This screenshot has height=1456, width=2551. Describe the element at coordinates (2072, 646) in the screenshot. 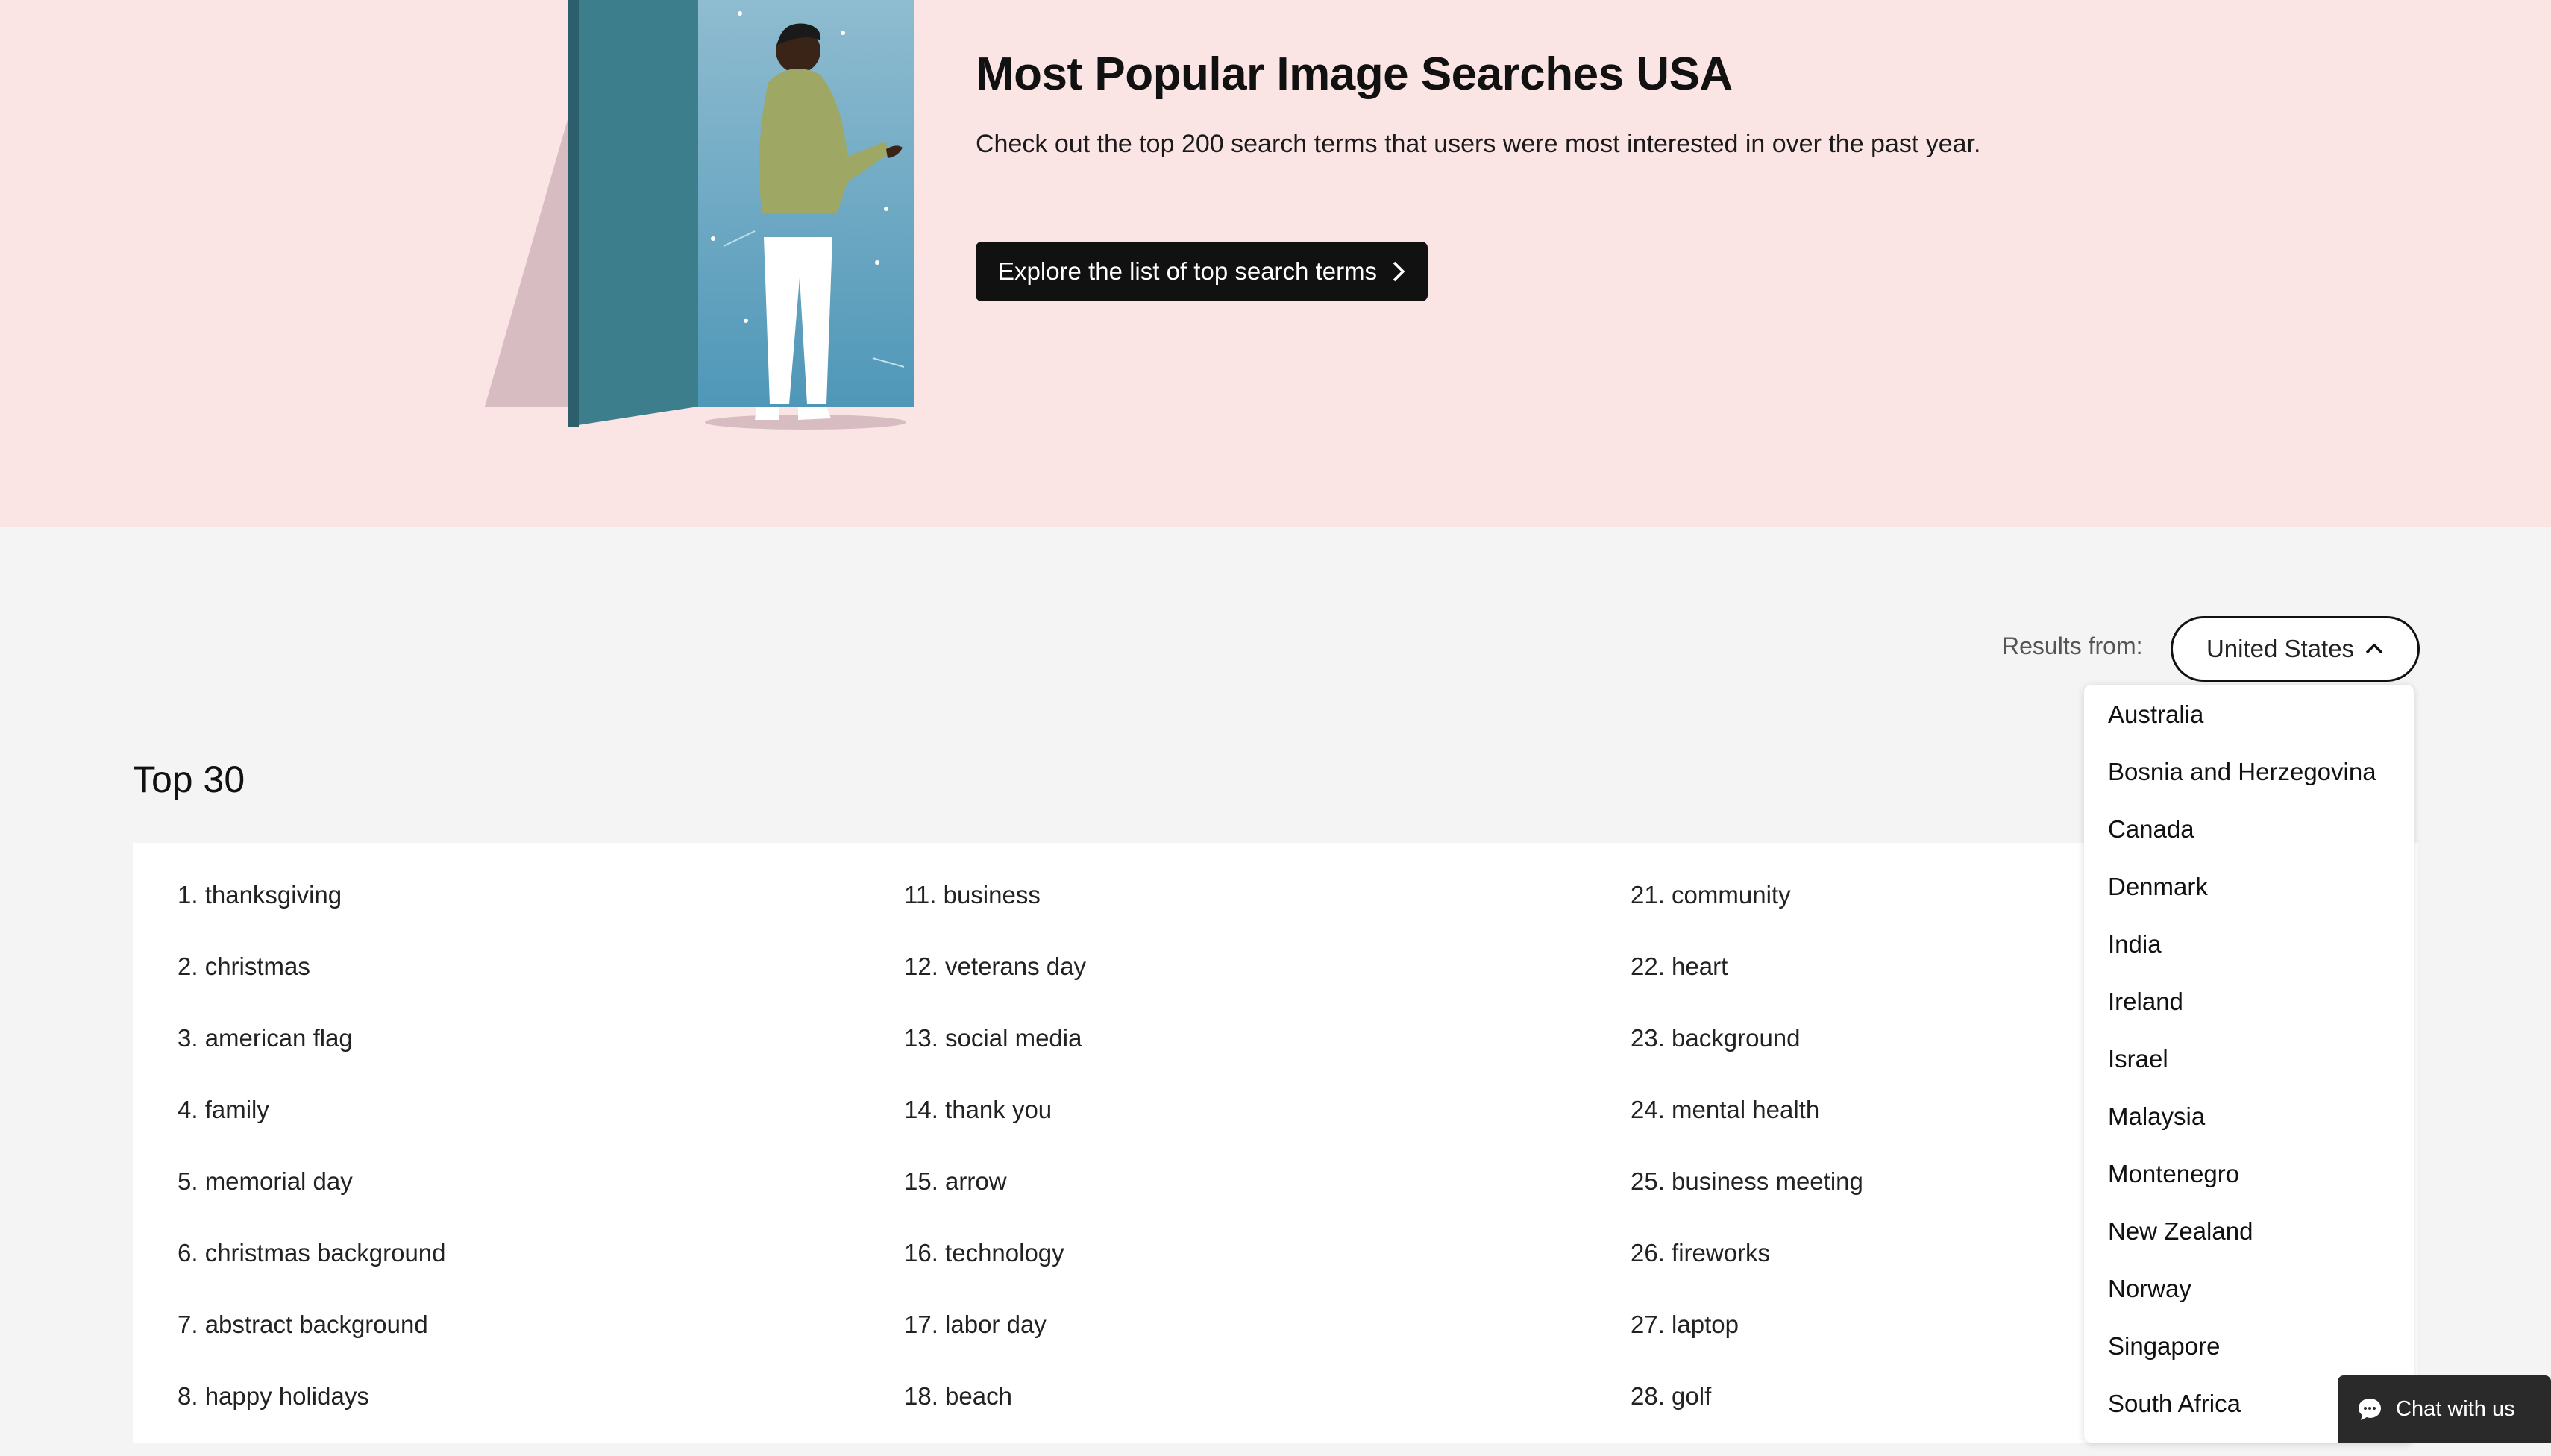

I see `results-from-label: Results from:` at that location.